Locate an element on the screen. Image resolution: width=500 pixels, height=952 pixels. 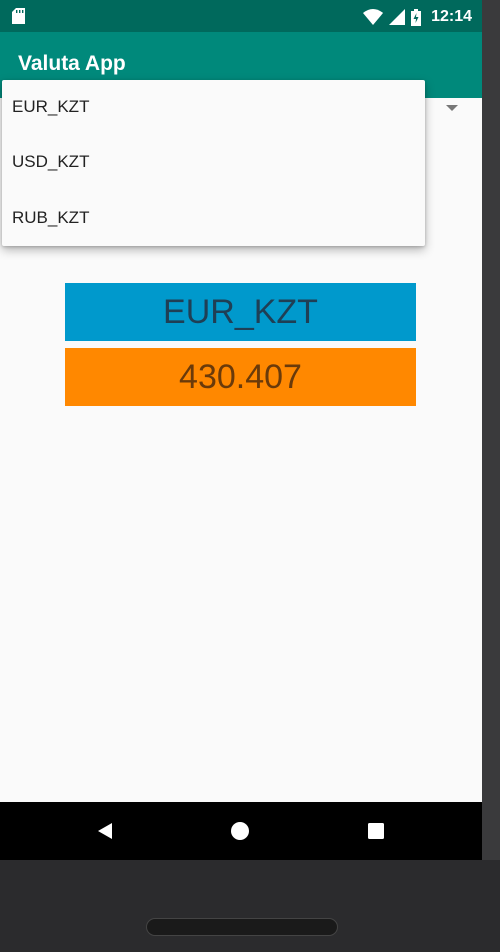
navigation-bar is located at coordinates (241, 831).